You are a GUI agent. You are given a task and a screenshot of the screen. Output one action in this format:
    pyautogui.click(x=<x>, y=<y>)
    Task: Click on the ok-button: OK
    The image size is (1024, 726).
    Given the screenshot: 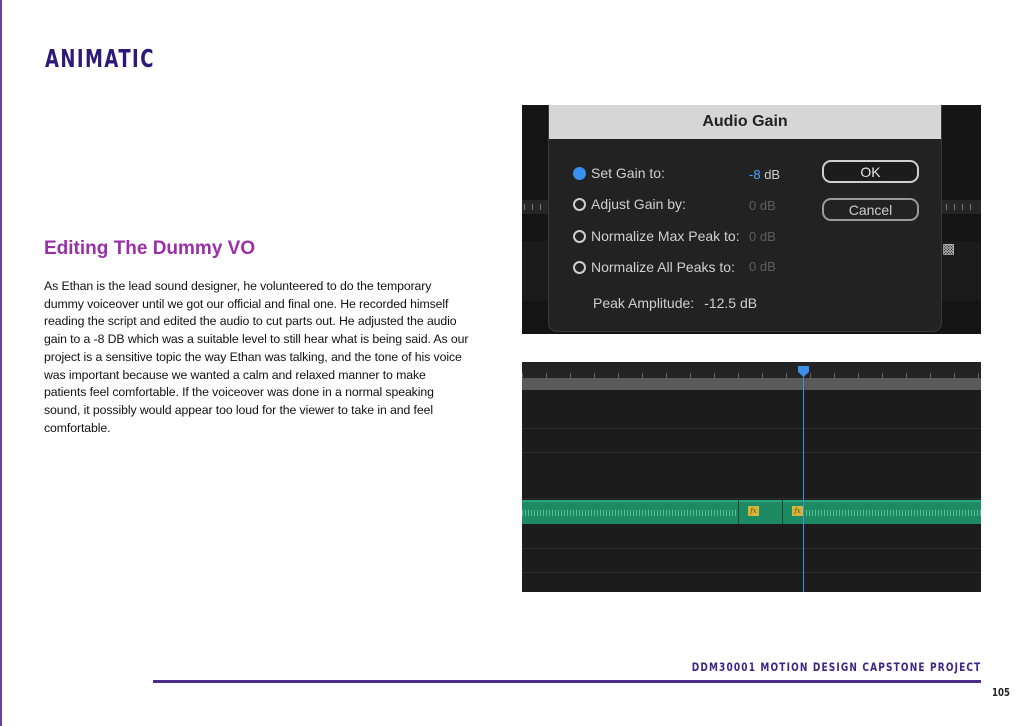 What is the action you would take?
    pyautogui.click(x=870, y=171)
    